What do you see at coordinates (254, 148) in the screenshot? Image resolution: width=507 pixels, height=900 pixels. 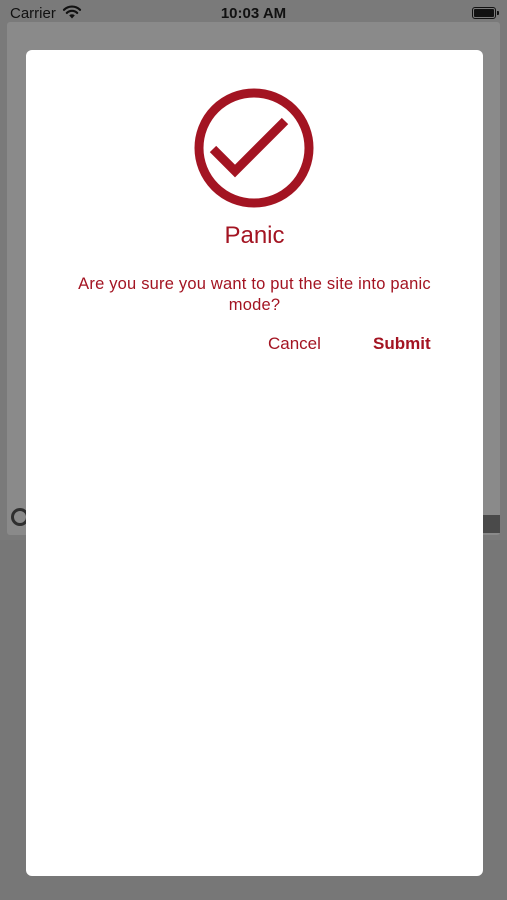 I see `check-circle-icon` at bounding box center [254, 148].